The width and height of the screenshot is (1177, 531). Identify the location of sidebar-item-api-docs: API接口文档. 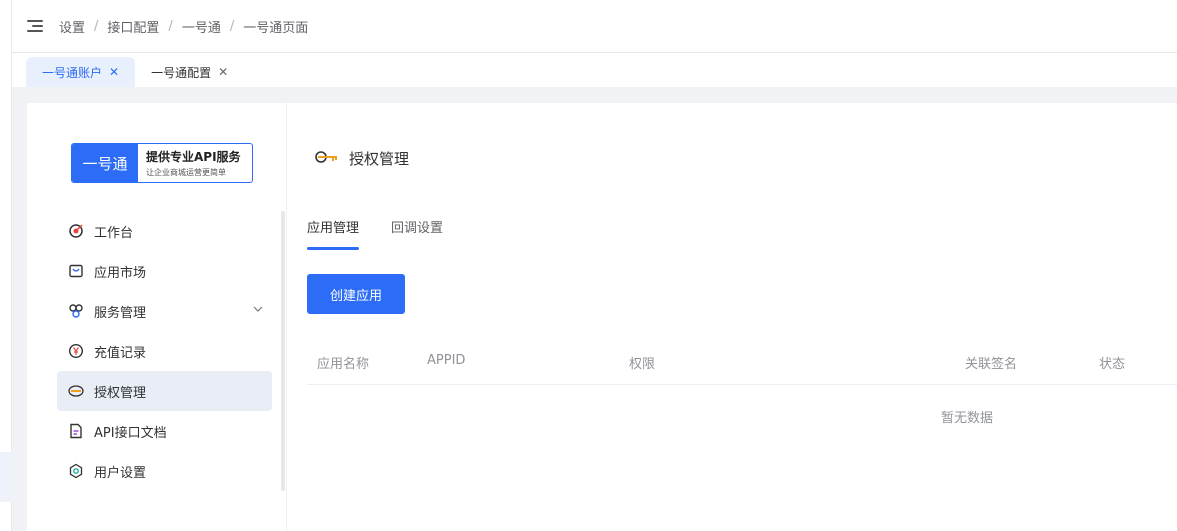
(164, 431).